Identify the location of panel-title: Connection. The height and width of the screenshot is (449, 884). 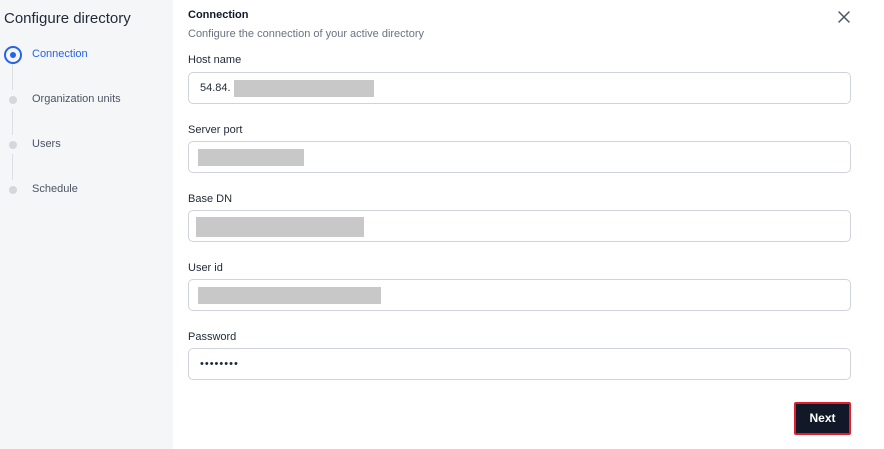
(218, 15).